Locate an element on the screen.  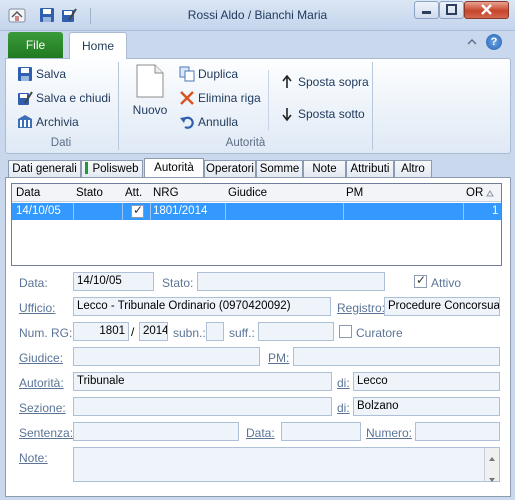
tab-polisweb-label: Polisweb is located at coordinates (115, 169).